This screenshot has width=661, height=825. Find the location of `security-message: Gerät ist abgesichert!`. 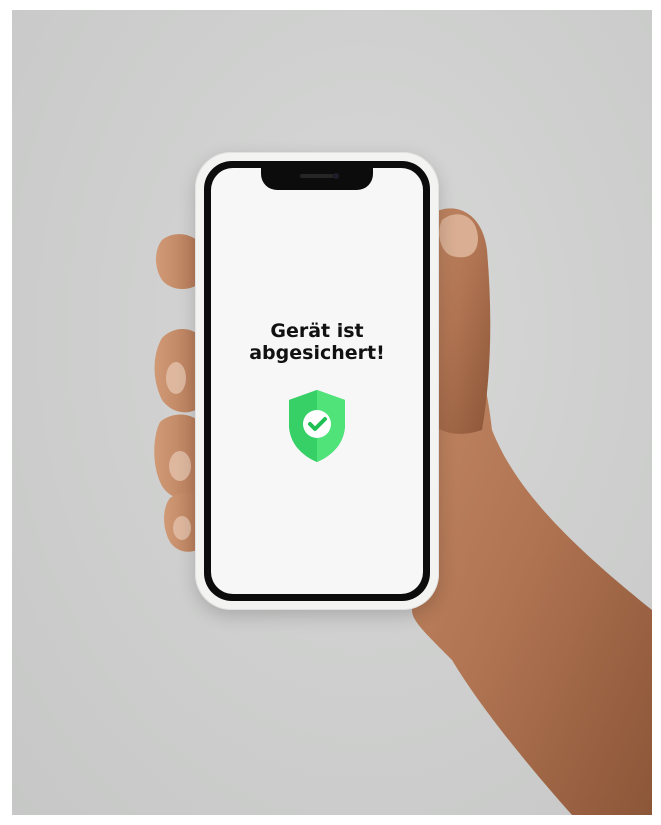

security-message: Gerät ist abgesichert! is located at coordinates (317, 342).